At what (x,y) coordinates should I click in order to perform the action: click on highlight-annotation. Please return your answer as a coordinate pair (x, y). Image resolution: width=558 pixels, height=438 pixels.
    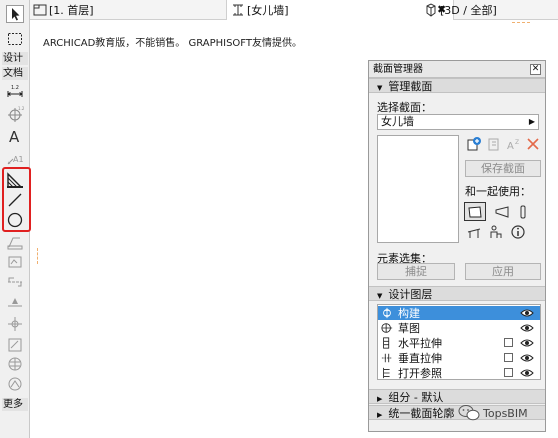
    Looking at the image, I should click on (16, 199).